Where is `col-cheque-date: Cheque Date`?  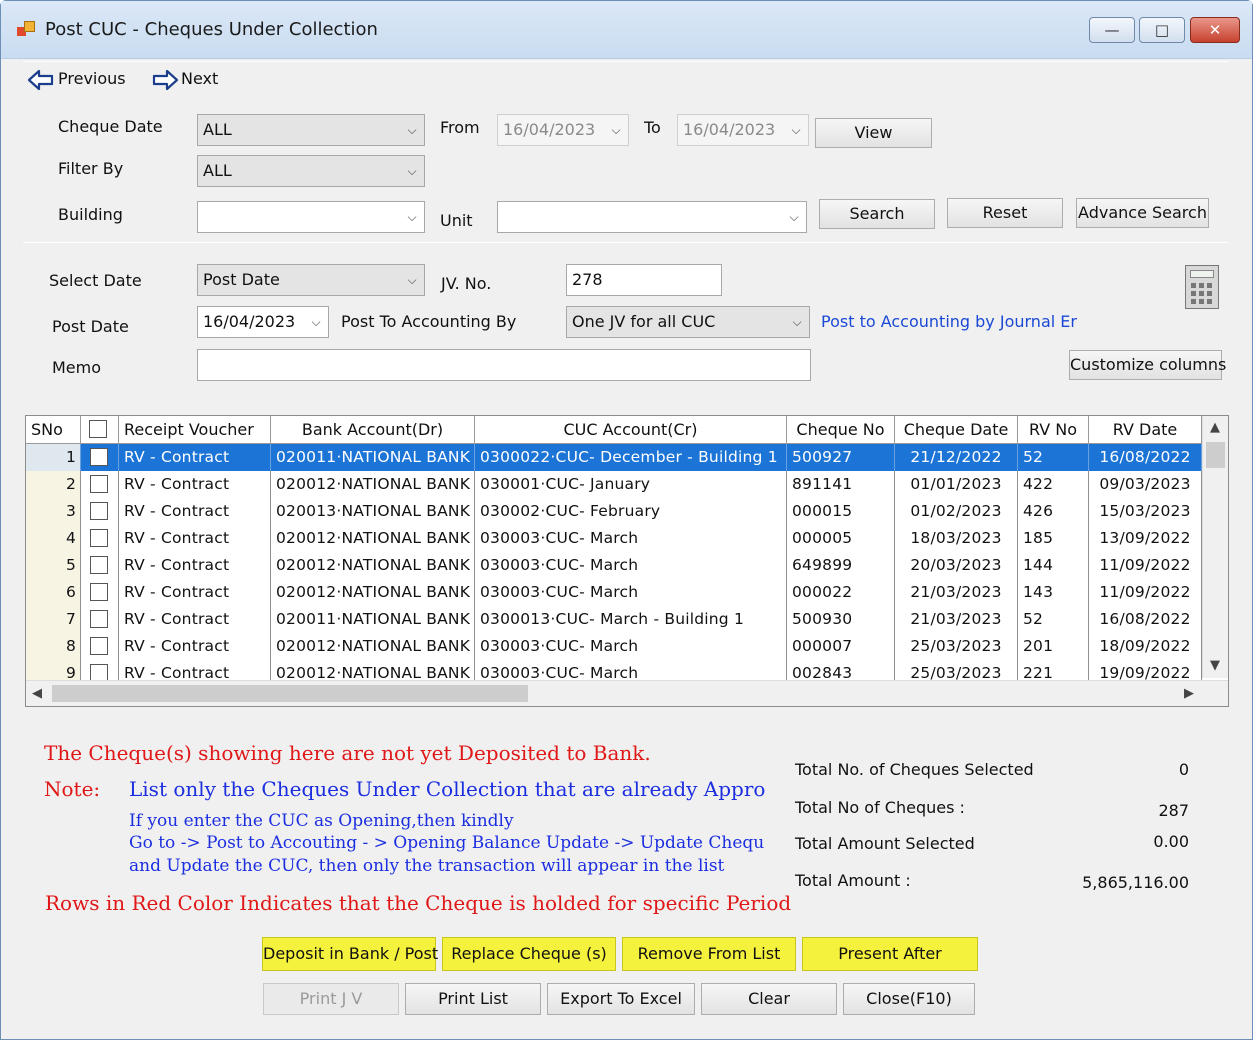
col-cheque-date: Cheque Date is located at coordinates (956, 430).